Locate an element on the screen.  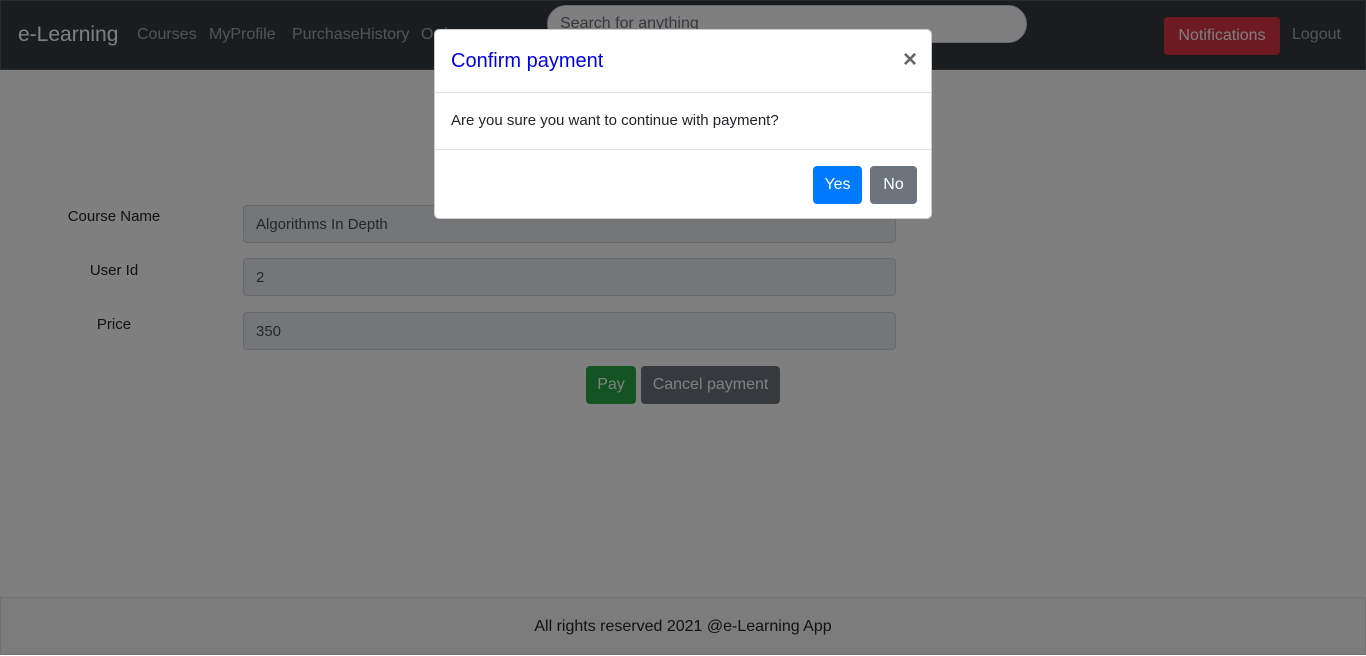
modal-header: Confirm payment × is located at coordinates (683, 61).